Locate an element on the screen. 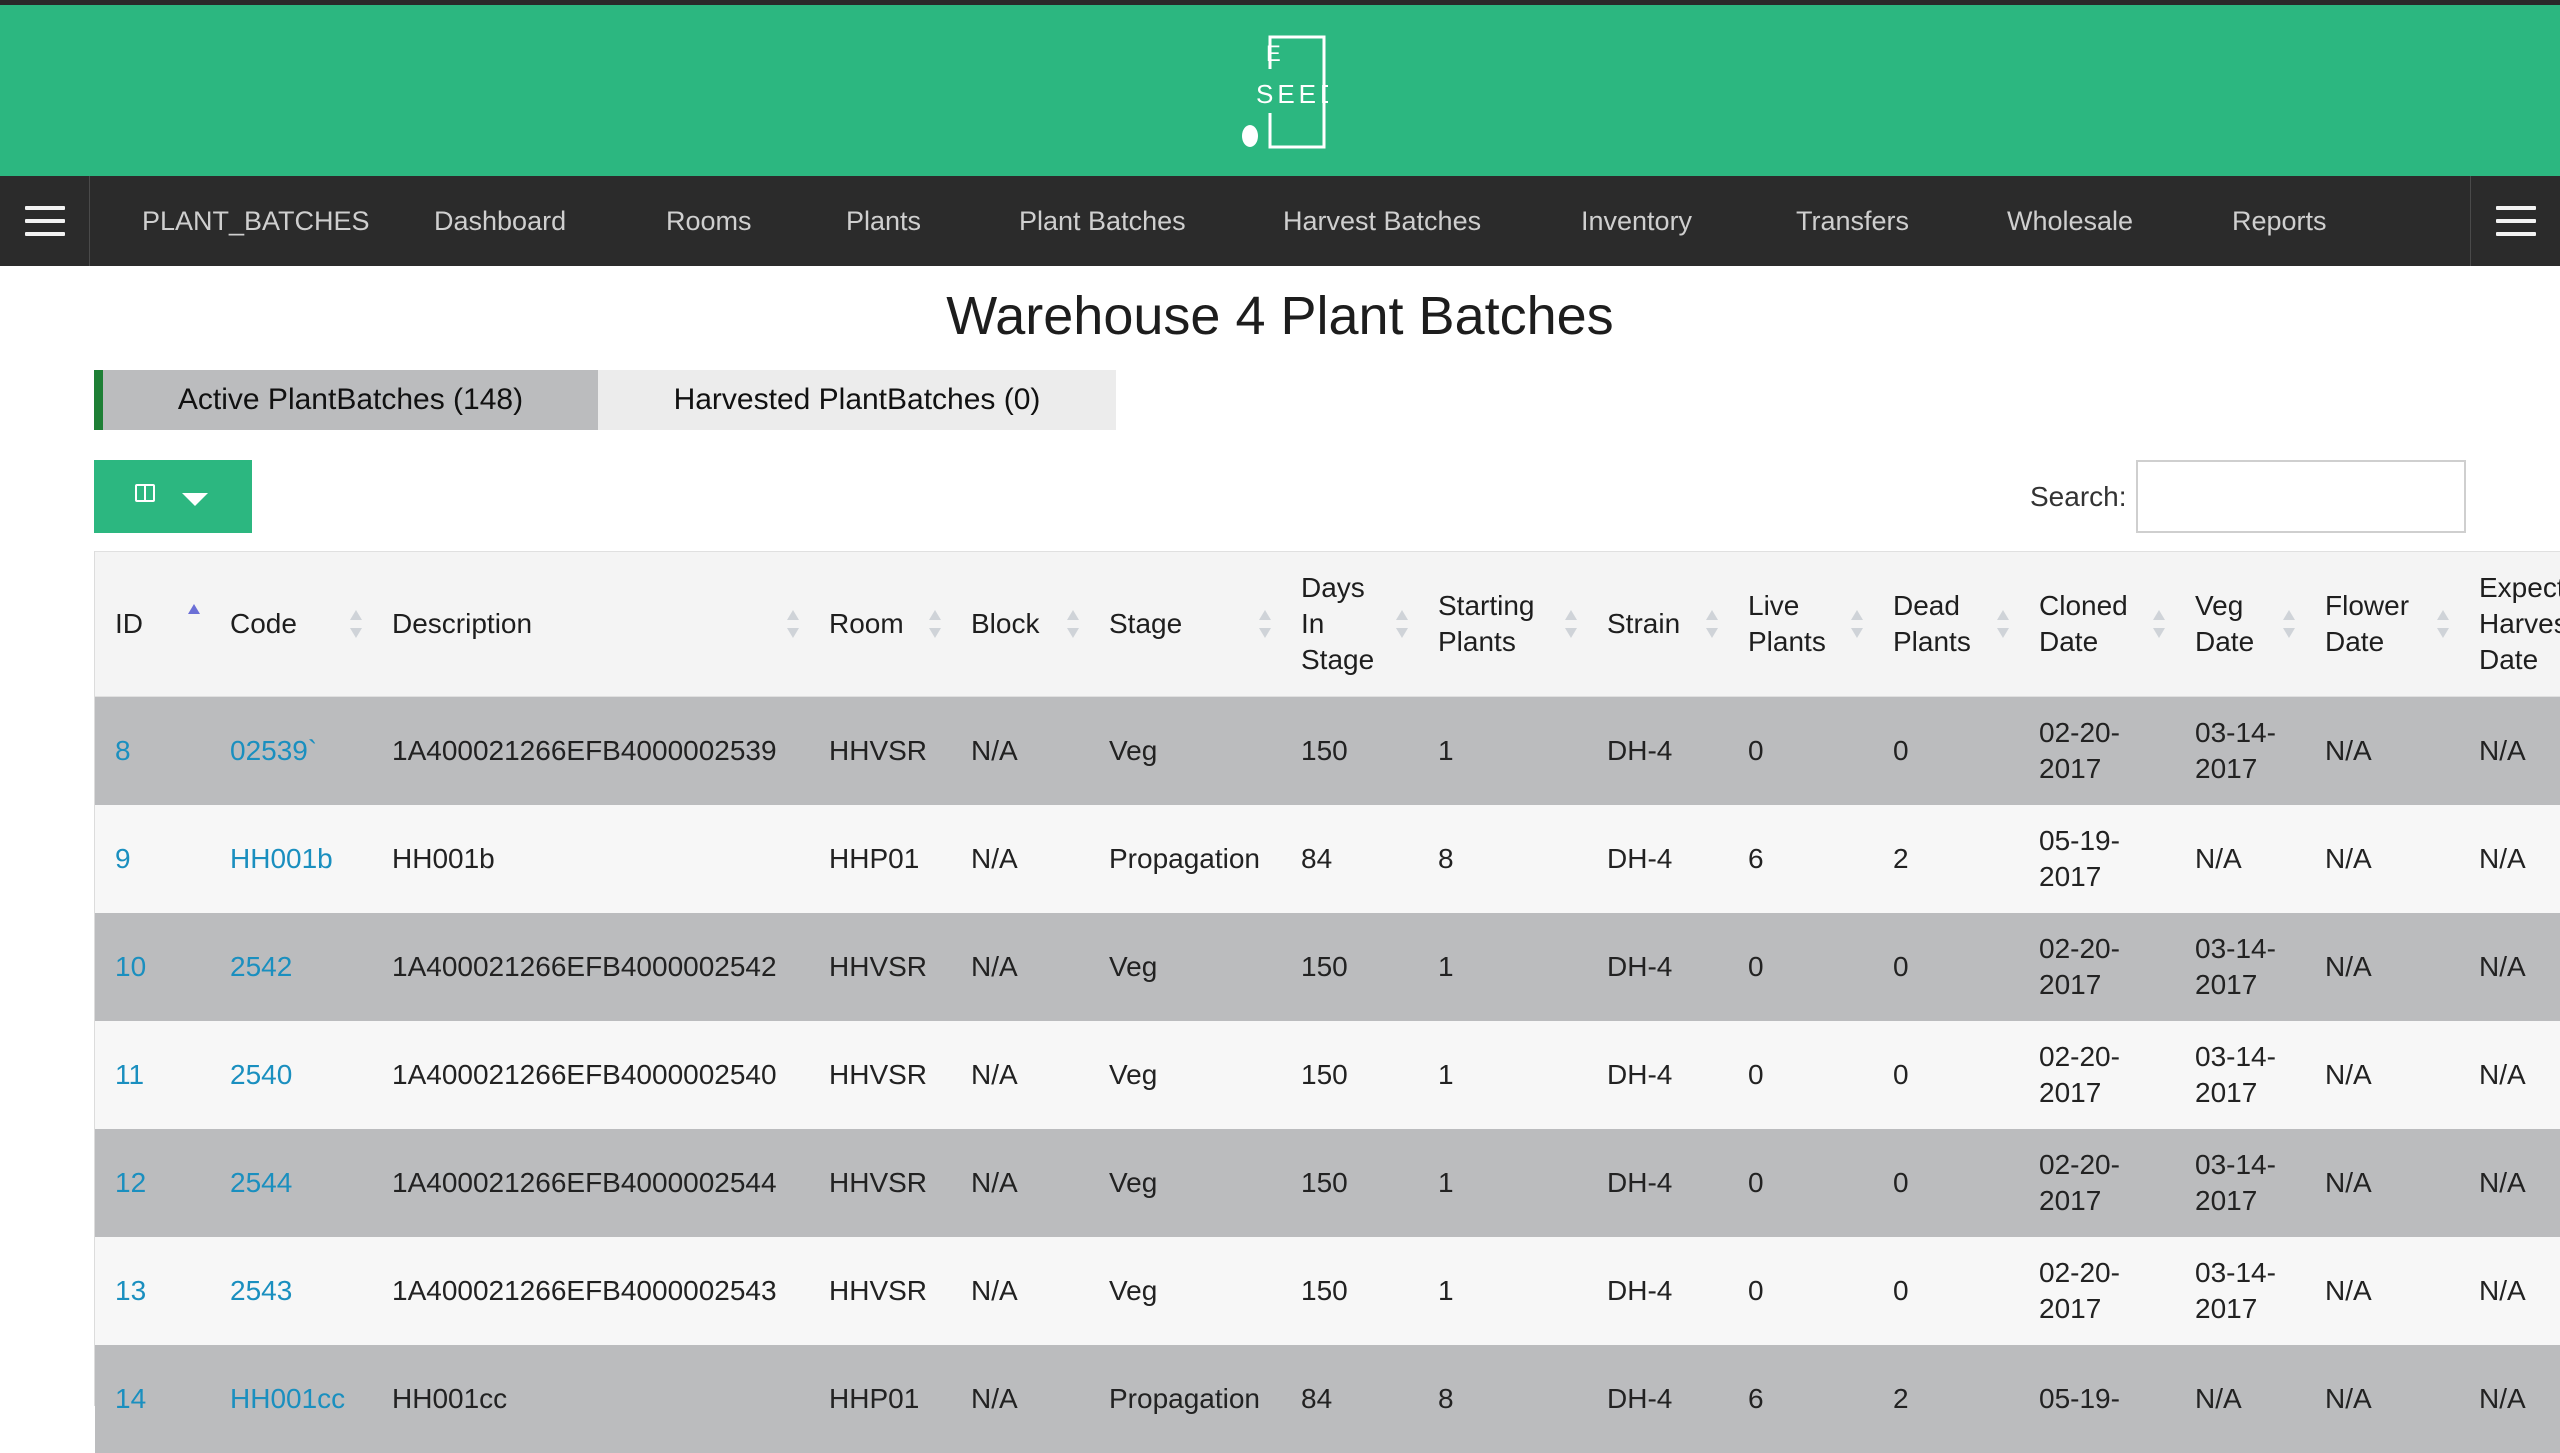  tab-active-plantbatches: Active PlantBatches (148) is located at coordinates (346, 400).